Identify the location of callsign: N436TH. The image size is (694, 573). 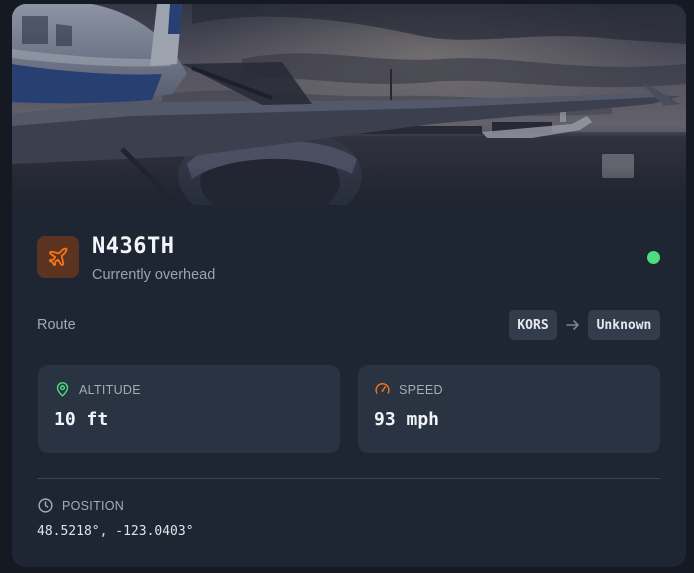
(133, 246).